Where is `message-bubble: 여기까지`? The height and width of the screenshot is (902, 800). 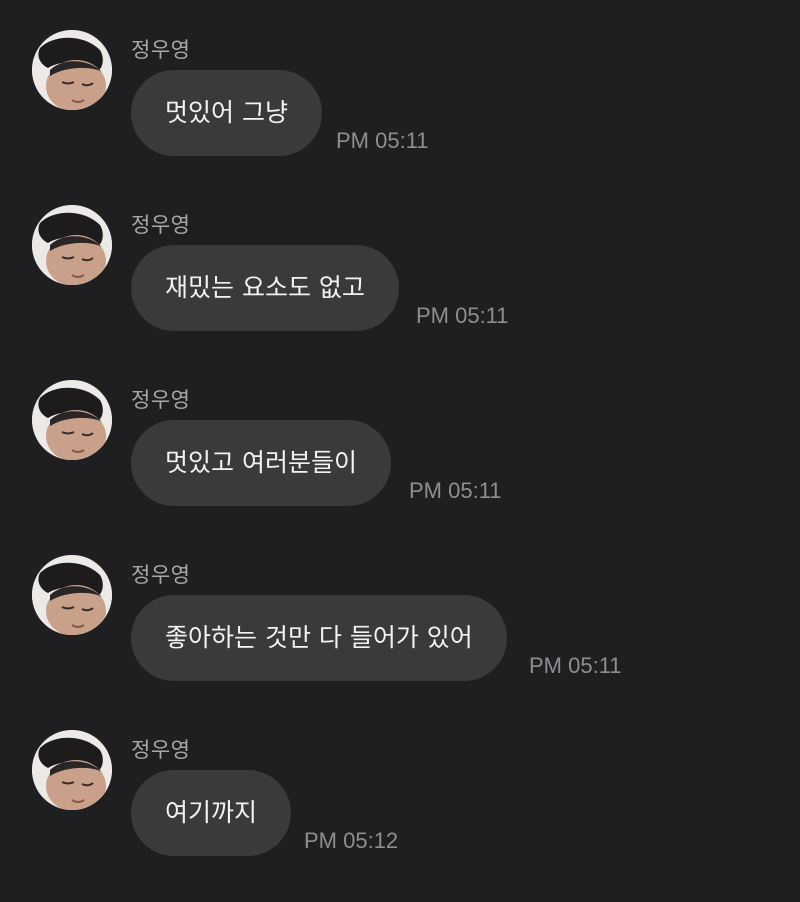
message-bubble: 여기까지 is located at coordinates (211, 813).